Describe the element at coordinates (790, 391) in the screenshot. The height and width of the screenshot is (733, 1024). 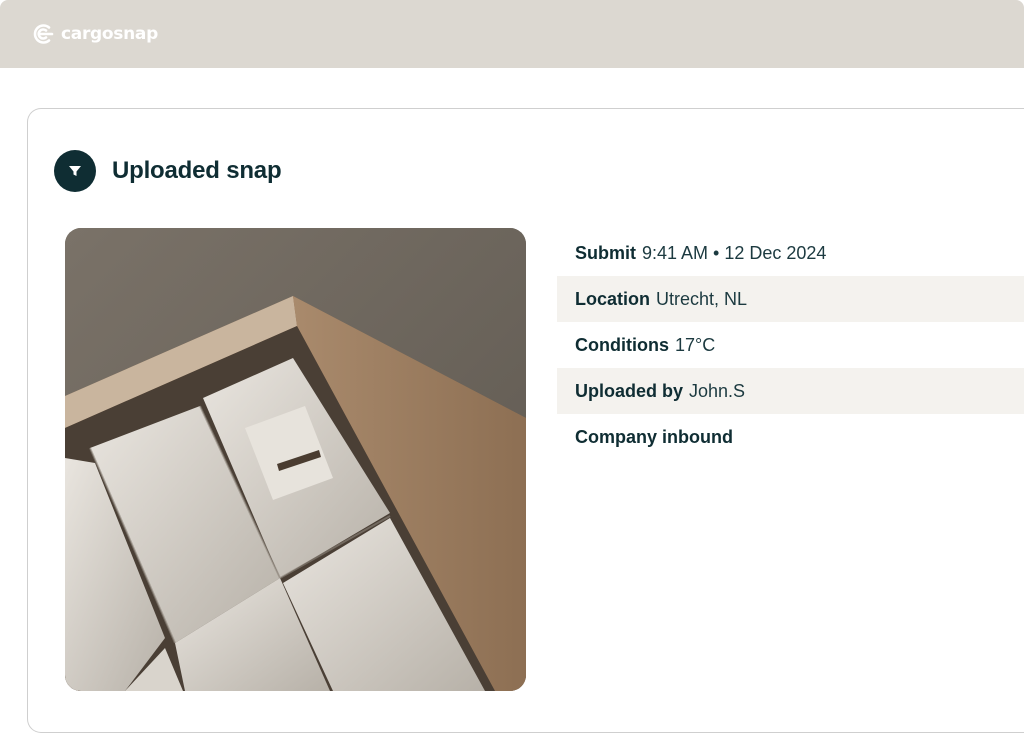
I see `detail-row-uploaded-by: Uploaded by John.S` at that location.